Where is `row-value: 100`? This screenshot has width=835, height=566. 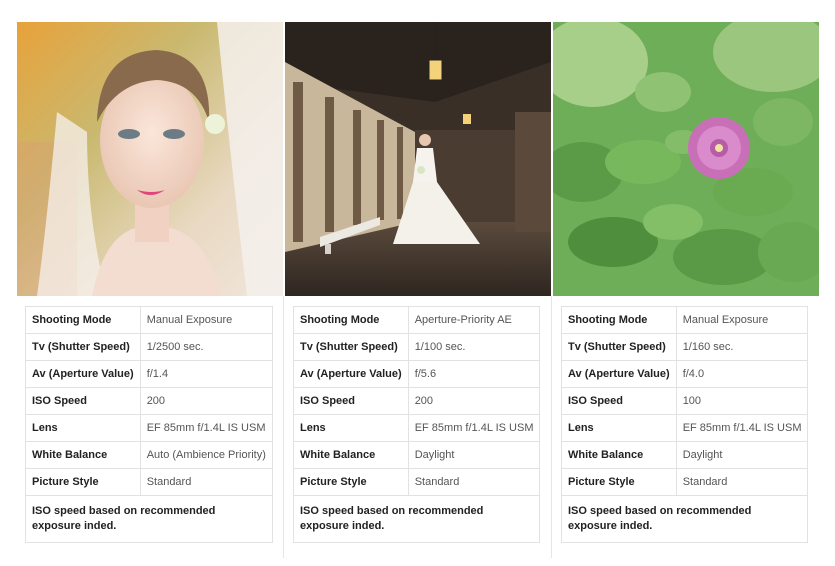
row-value: 100 is located at coordinates (742, 401).